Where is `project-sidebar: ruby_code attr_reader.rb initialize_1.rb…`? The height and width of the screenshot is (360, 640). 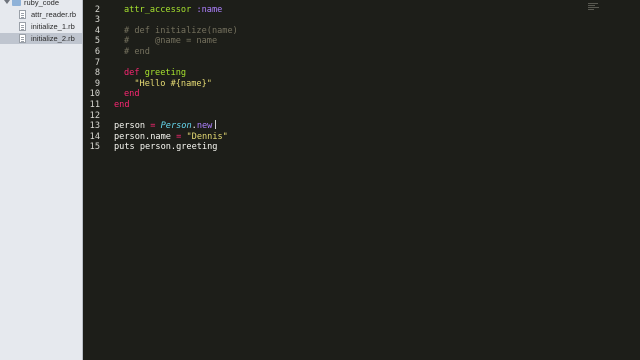 project-sidebar: ruby_code attr_reader.rb initialize_1.rb… is located at coordinates (41, 180).